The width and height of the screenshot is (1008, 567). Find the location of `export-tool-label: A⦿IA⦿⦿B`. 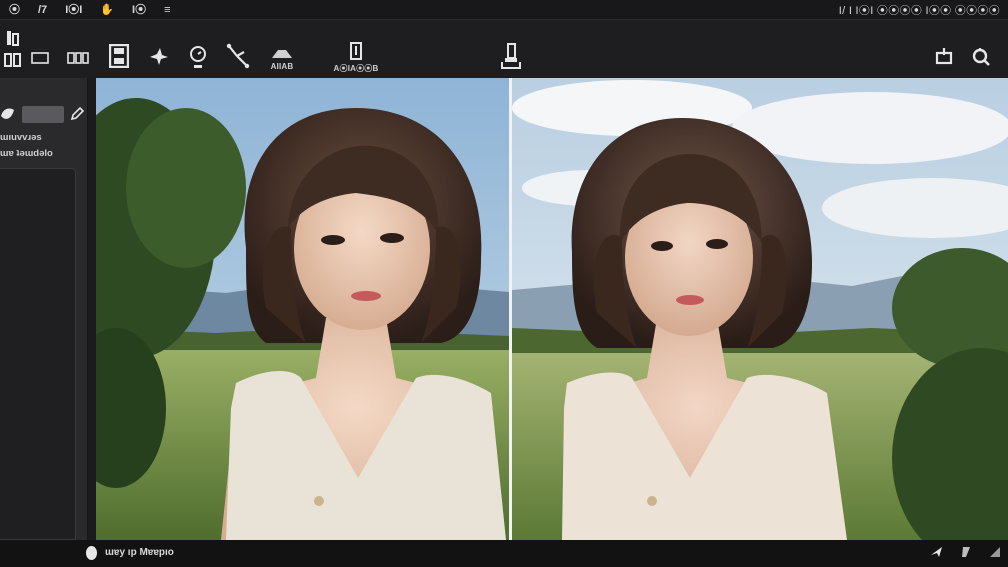

export-tool-label: A⦿IA⦿⦿B is located at coordinates (356, 68).